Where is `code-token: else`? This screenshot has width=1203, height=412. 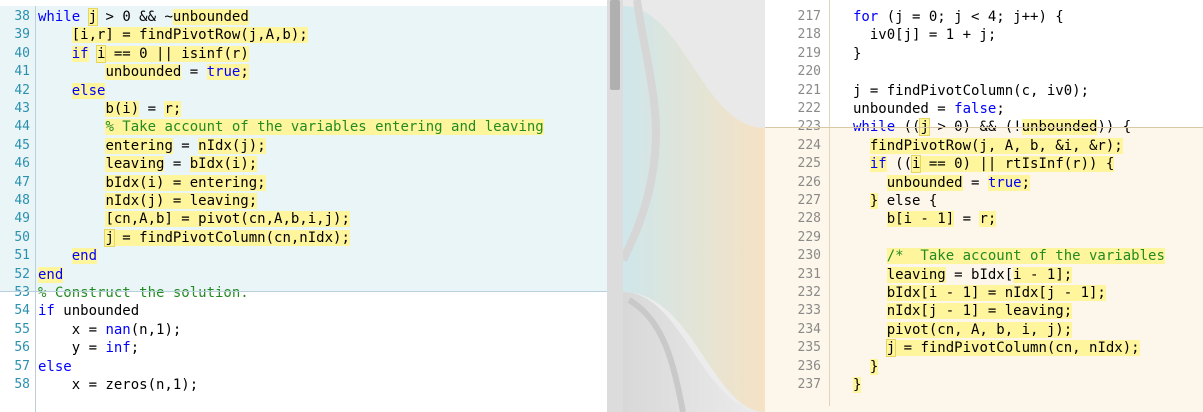 code-token: else is located at coordinates (55, 366).